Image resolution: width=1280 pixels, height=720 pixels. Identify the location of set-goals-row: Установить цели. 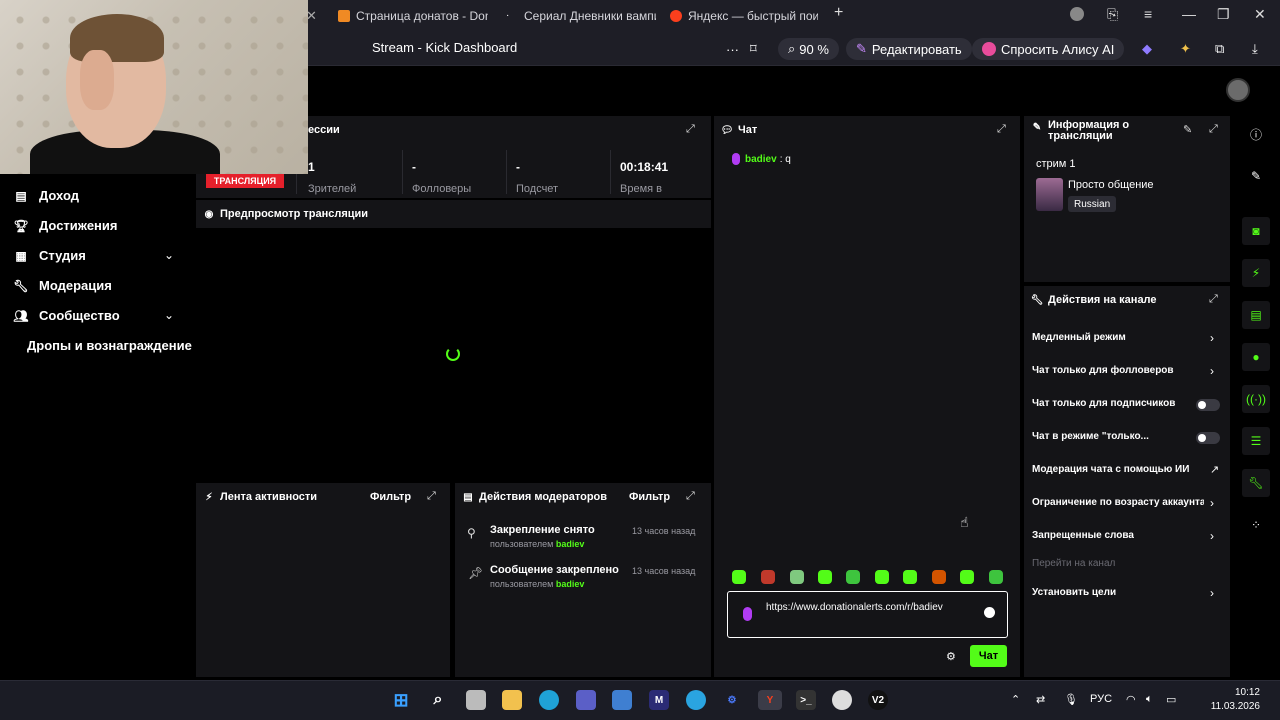
(1118, 592).